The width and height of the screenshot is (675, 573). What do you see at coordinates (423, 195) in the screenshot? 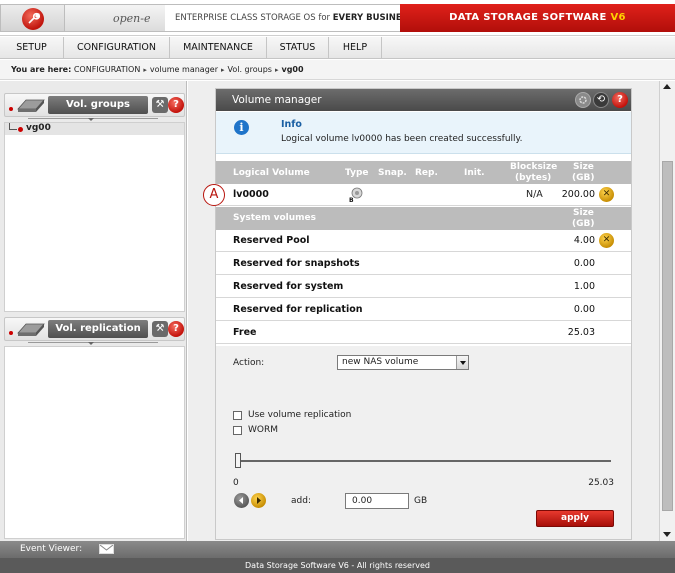
I see `lv-row: lv0000 B N/A 200.00 ✕` at bounding box center [423, 195].